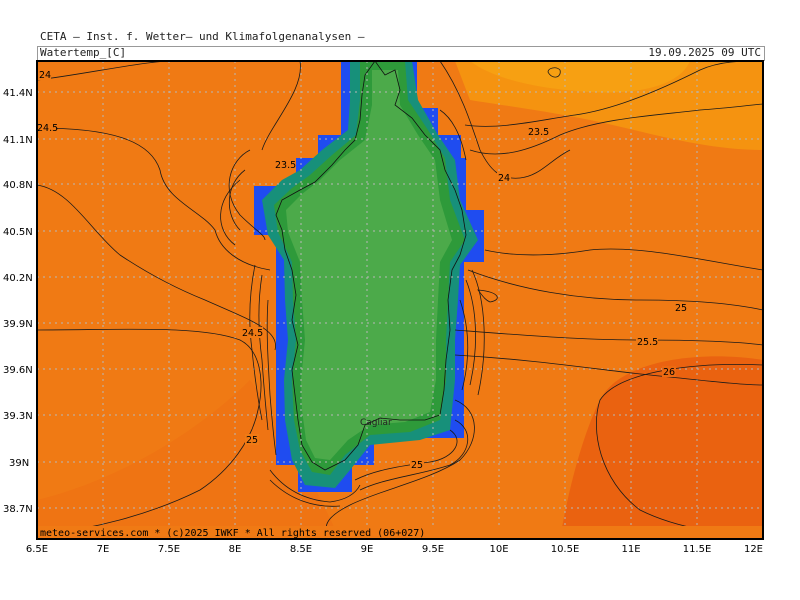 The image size is (800, 600). I want to click on lon-tick: 11.5E, so click(697, 549).